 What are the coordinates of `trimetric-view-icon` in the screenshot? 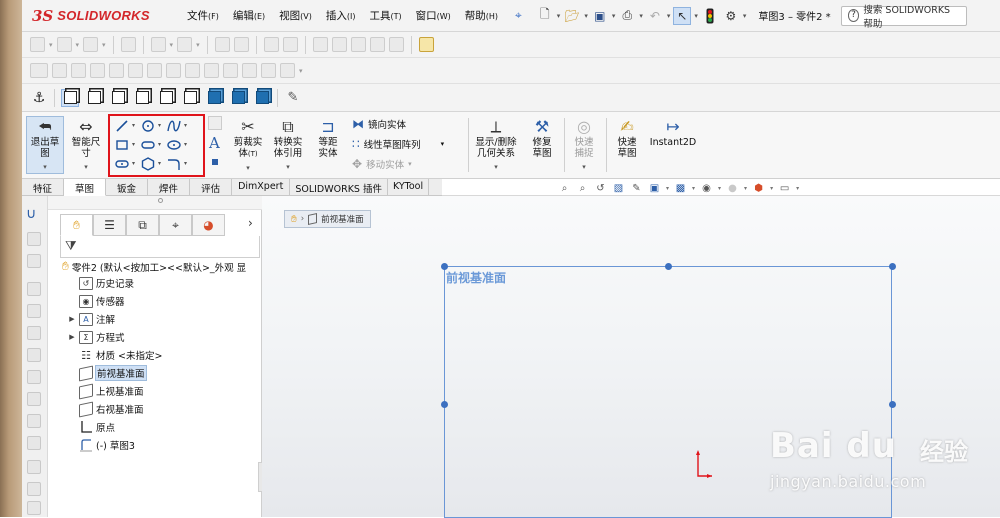 It's located at (238, 98).